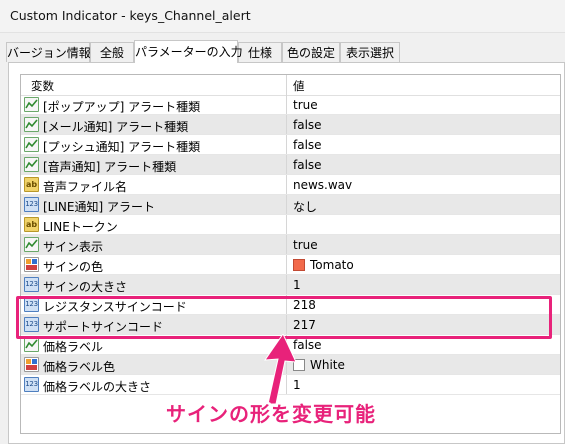 This screenshot has height=444, width=565. I want to click on annotation-highlight-box, so click(284, 317).